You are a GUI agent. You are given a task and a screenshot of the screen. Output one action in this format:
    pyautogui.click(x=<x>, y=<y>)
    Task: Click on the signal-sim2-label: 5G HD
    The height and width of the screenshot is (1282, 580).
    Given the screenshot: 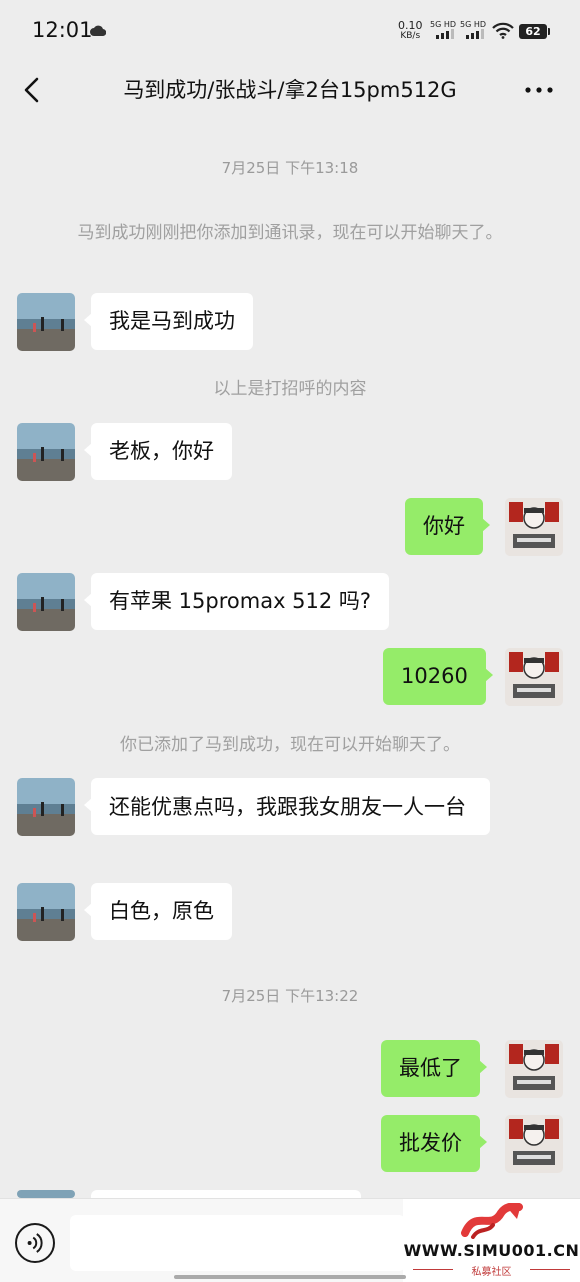 What is the action you would take?
    pyautogui.click(x=473, y=24)
    